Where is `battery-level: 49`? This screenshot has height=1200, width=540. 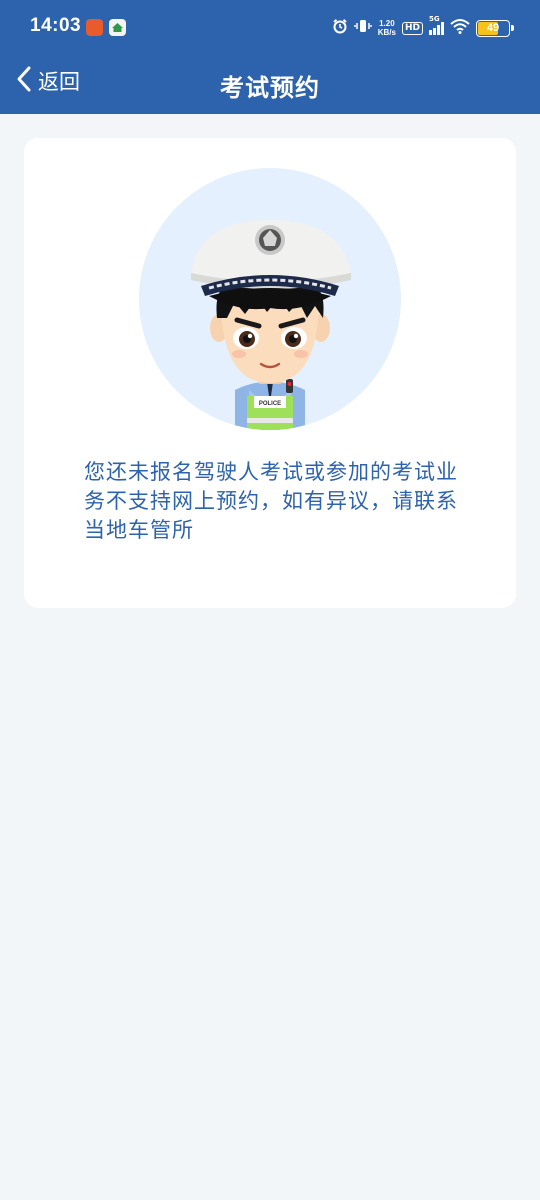 battery-level: 49 is located at coordinates (493, 28).